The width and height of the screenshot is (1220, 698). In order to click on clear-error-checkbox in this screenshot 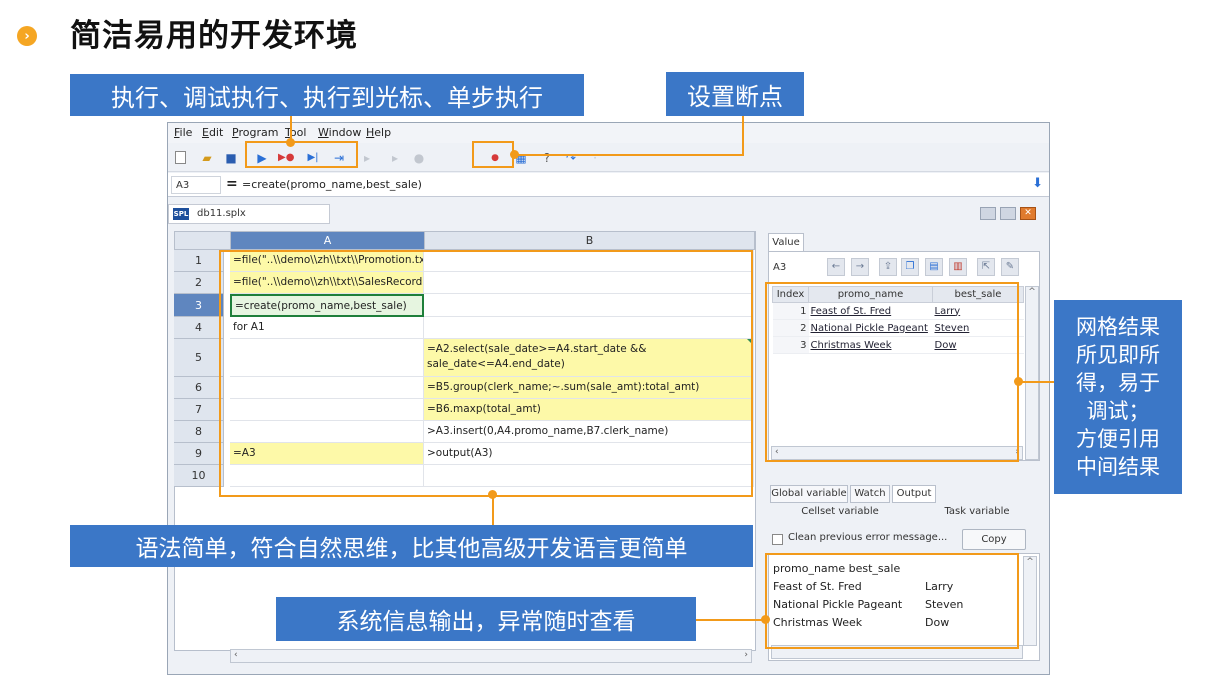, I will do `click(777, 539)`.